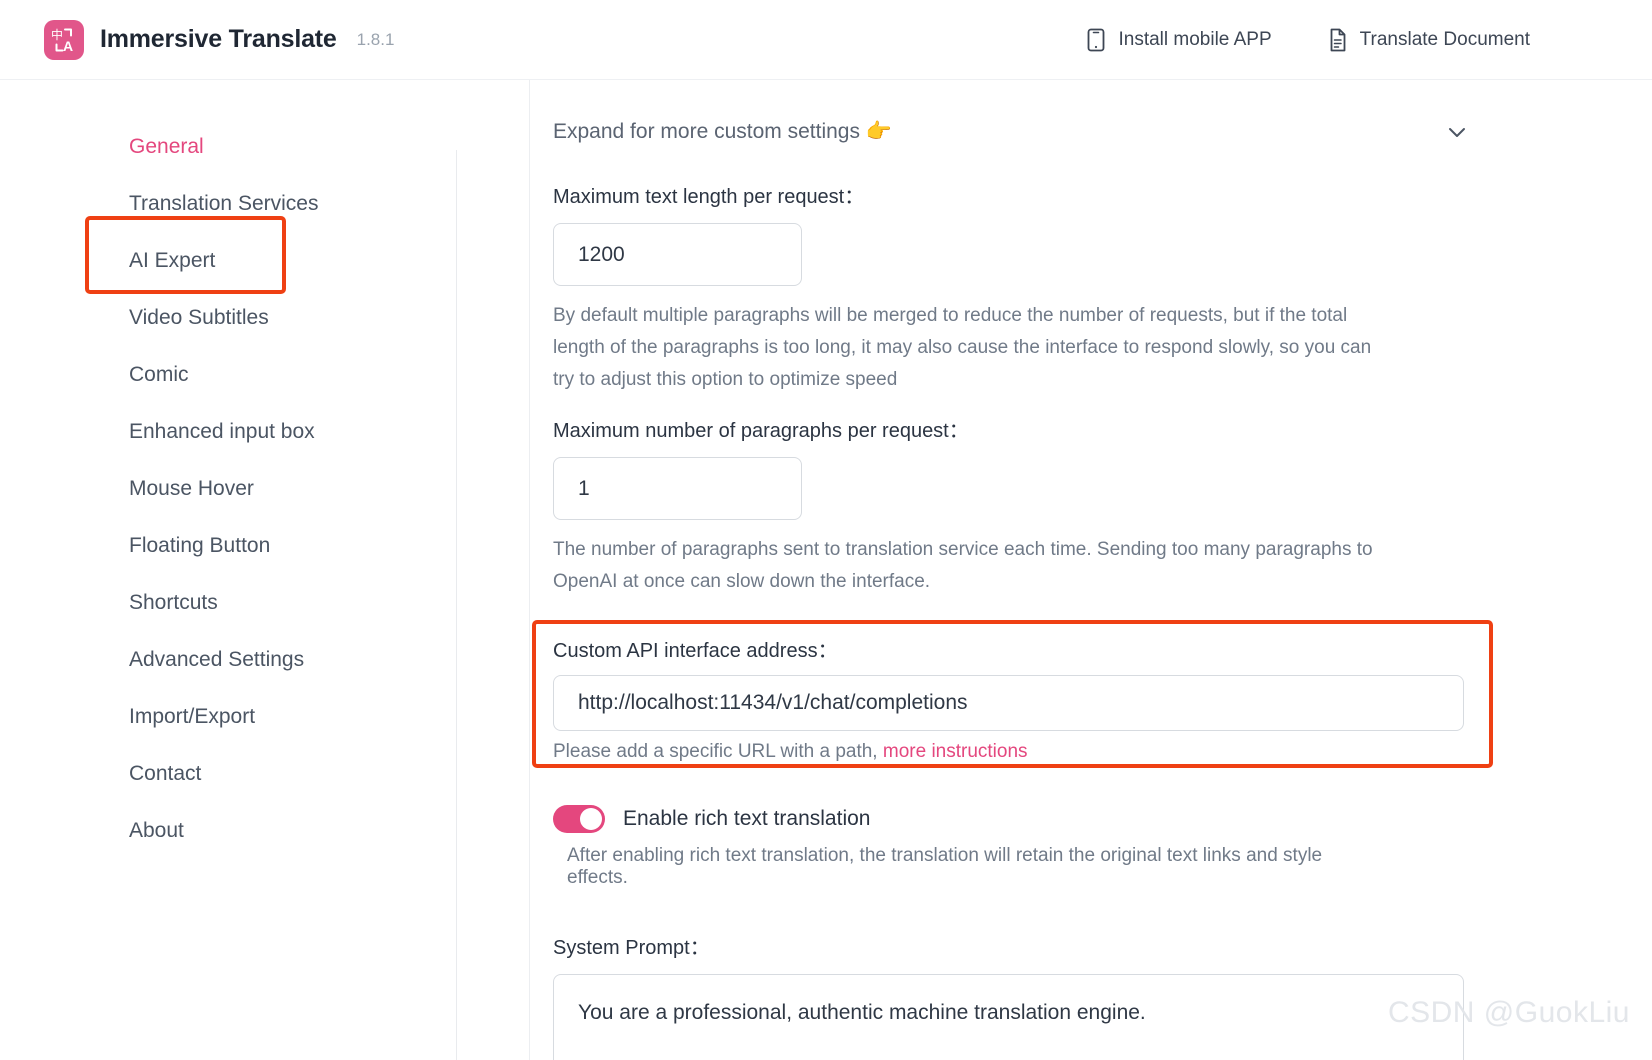  Describe the element at coordinates (718, 751) in the screenshot. I see `custom-api-hint-text: Please add a specific URL with a path,` at that location.